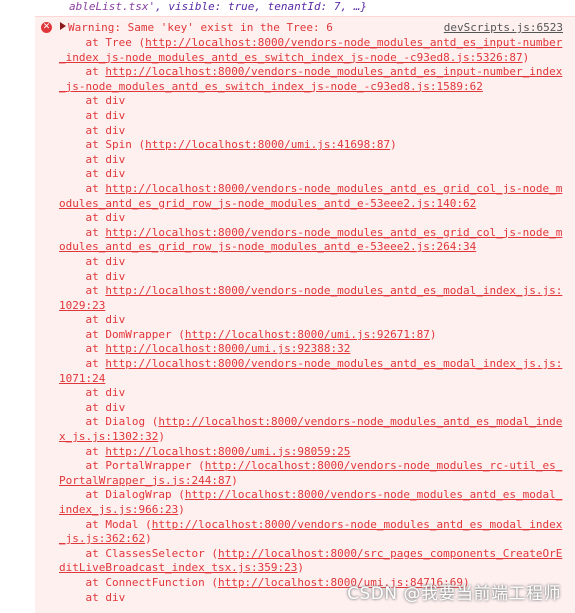 The width and height of the screenshot is (575, 613). What do you see at coordinates (307, 334) in the screenshot?
I see `frame-url-link: http://localhost:8000/umi.js:92671:87` at bounding box center [307, 334].